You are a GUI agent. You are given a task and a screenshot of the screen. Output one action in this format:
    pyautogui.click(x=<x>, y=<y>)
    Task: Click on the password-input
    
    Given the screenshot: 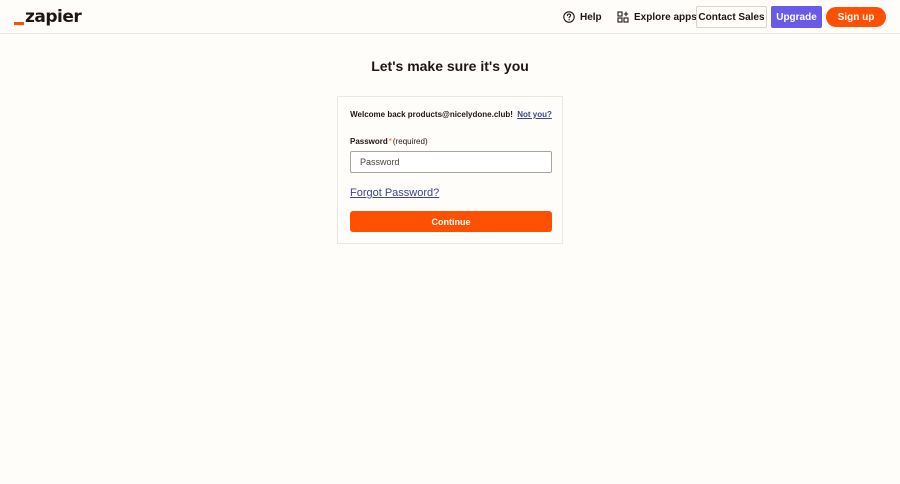 What is the action you would take?
    pyautogui.click(x=451, y=162)
    